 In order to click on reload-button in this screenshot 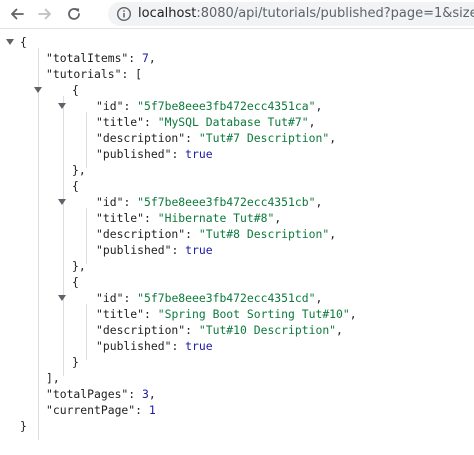, I will do `click(74, 14)`.